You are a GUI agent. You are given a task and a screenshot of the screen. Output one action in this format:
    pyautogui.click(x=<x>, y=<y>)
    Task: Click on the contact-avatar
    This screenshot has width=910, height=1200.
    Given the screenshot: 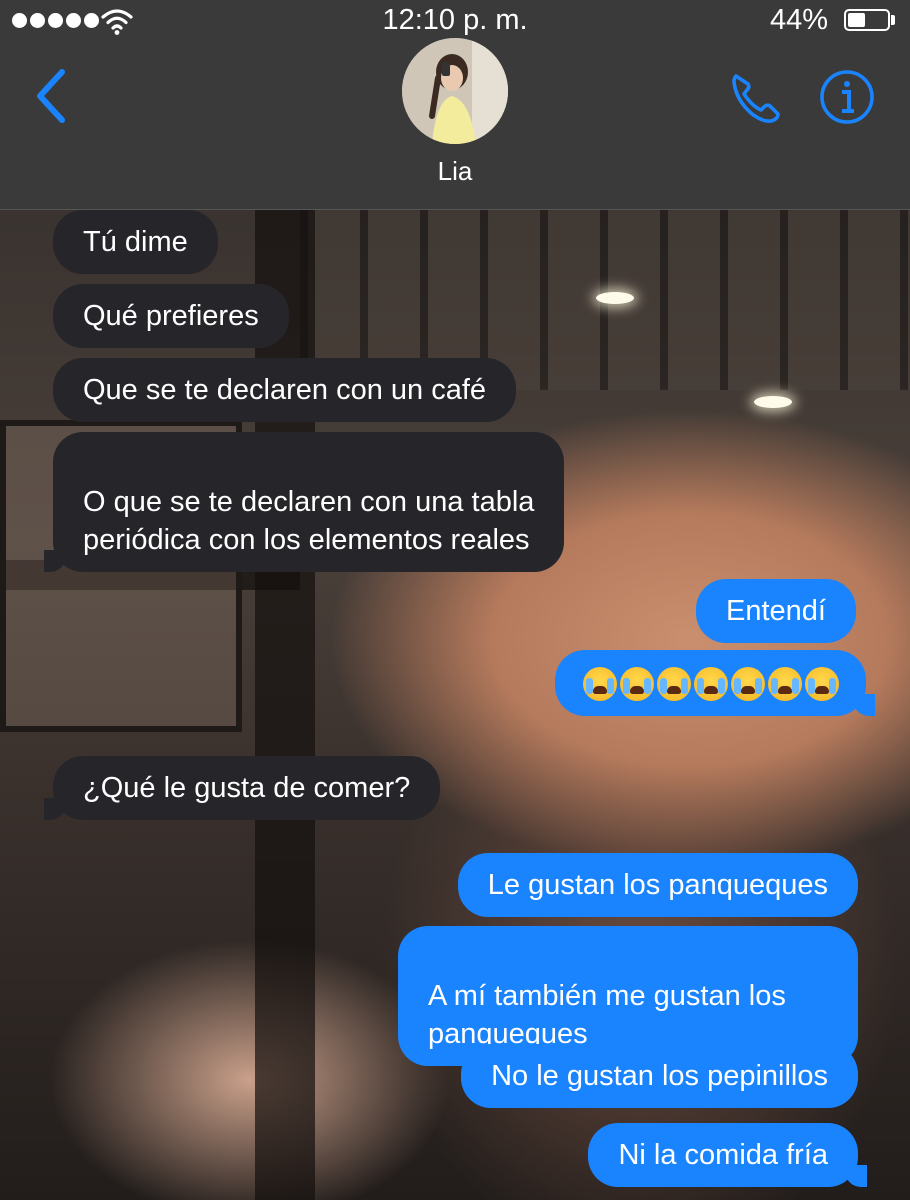 What is the action you would take?
    pyautogui.click(x=455, y=91)
    